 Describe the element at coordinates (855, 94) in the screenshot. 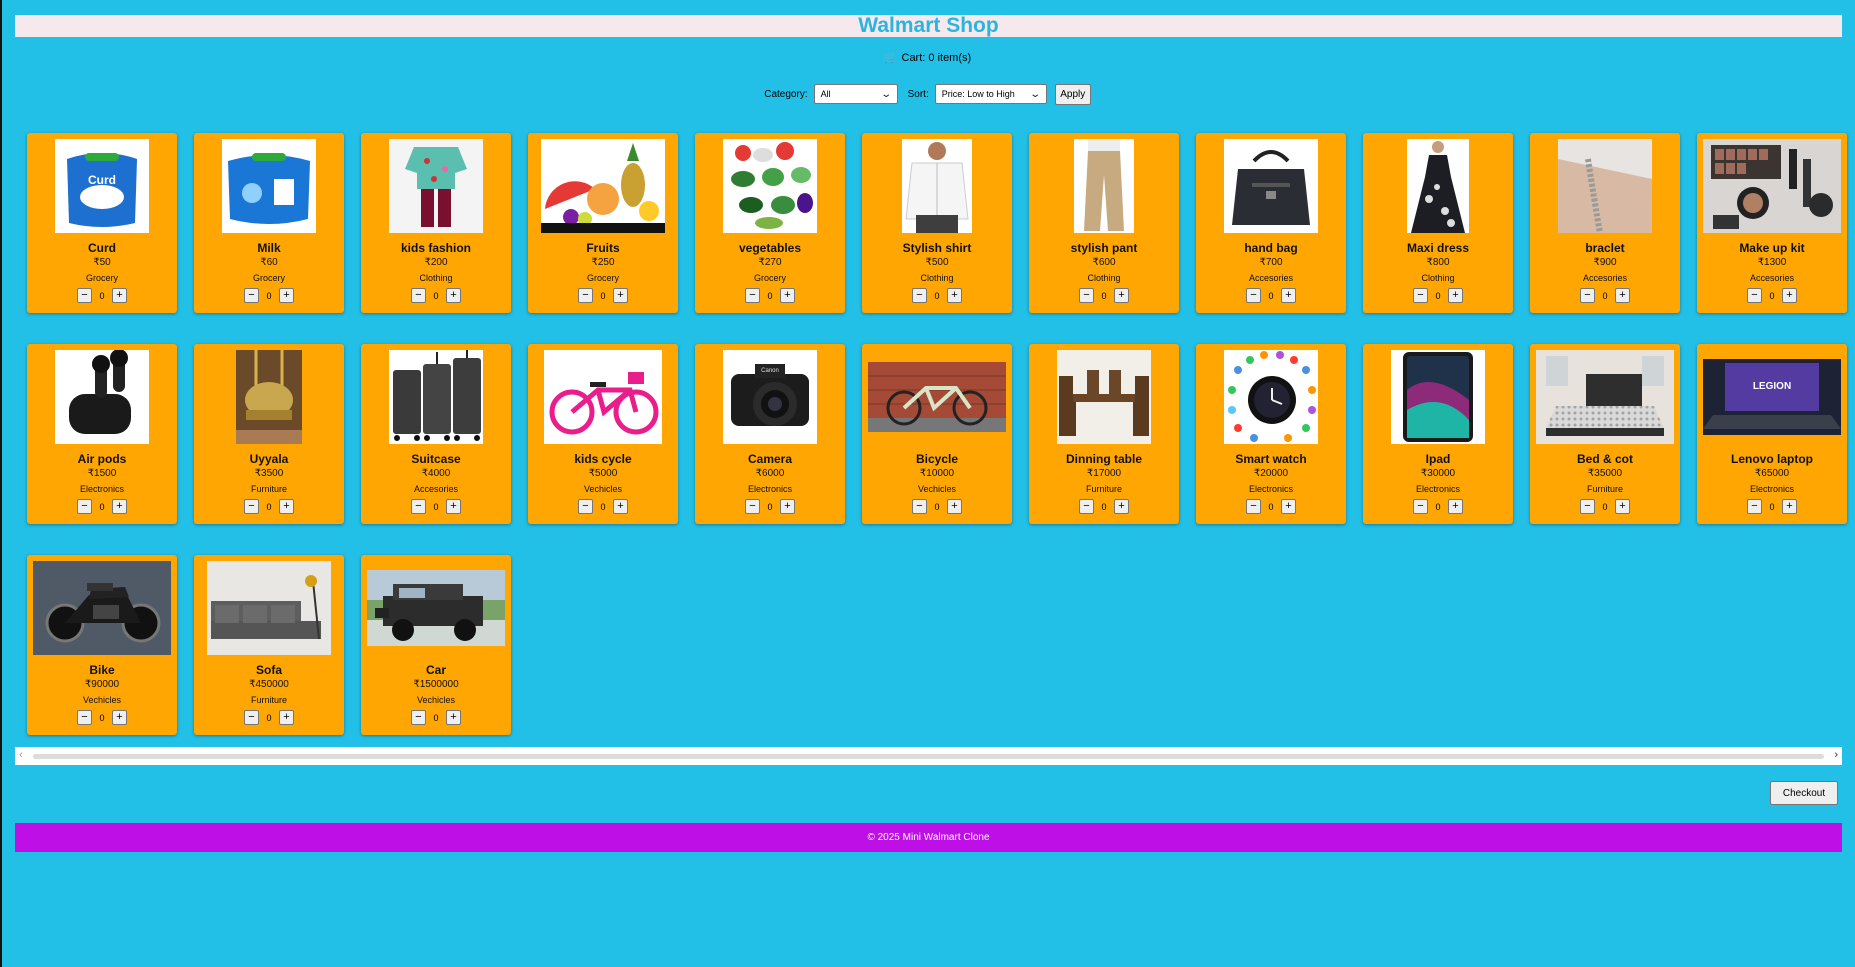

I see `category-select: All ⌄` at that location.